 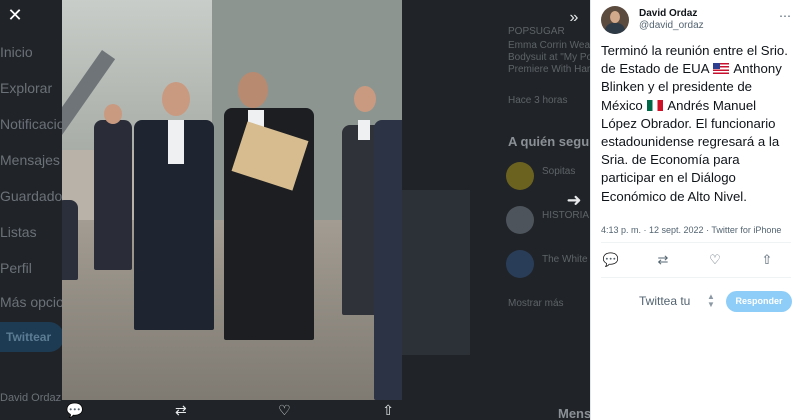 I want to click on author-handle: @david_ordaz, so click(x=671, y=25).